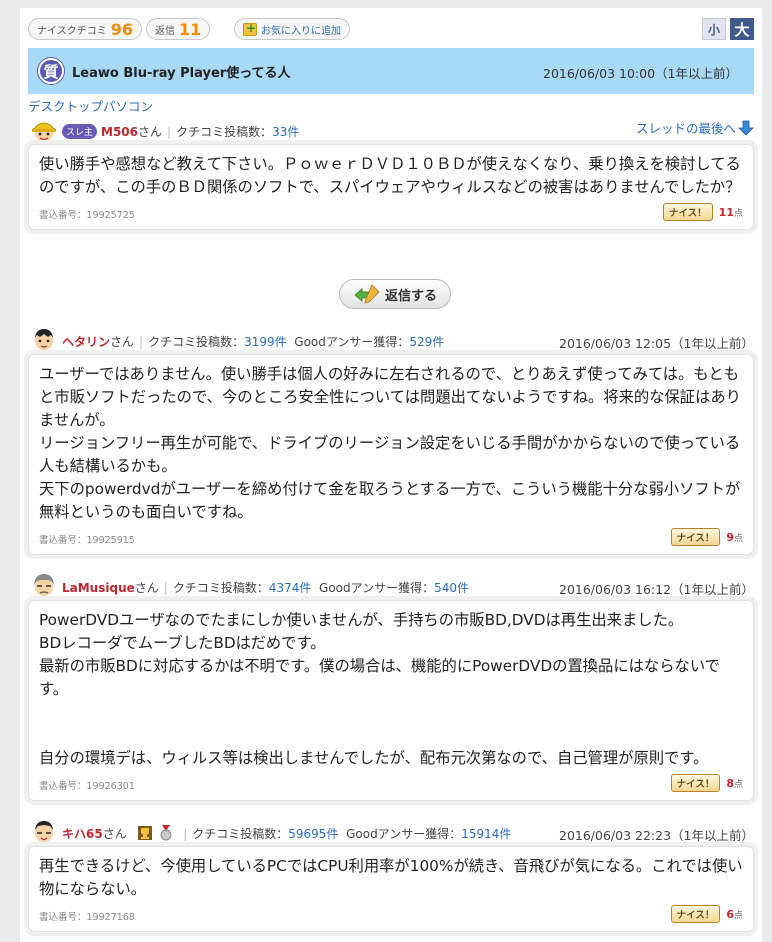  Describe the element at coordinates (391, 916) in the screenshot. I see `post-footer: 書込番号：19927168 ナイス！ 6点` at that location.